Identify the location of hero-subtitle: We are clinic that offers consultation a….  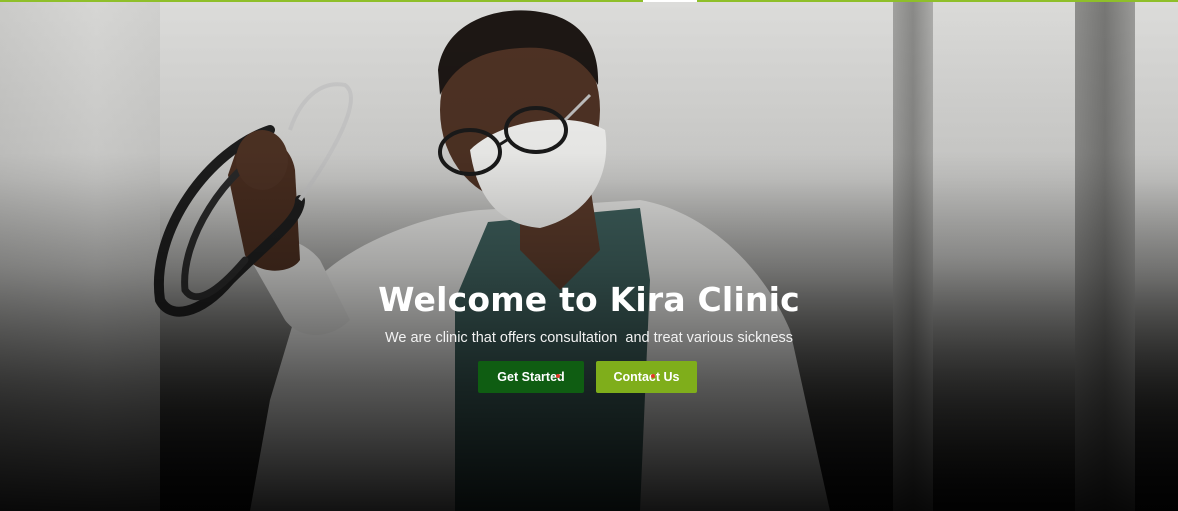
(589, 338).